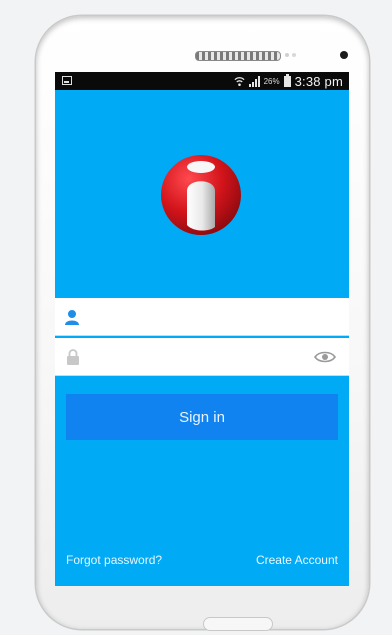  I want to click on status-indicators: 26% 3:38 pm, so click(288, 81).